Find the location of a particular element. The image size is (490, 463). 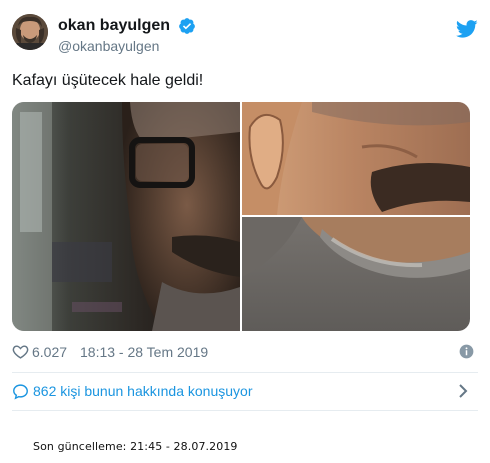

like-count: 6.027 is located at coordinates (50, 351).